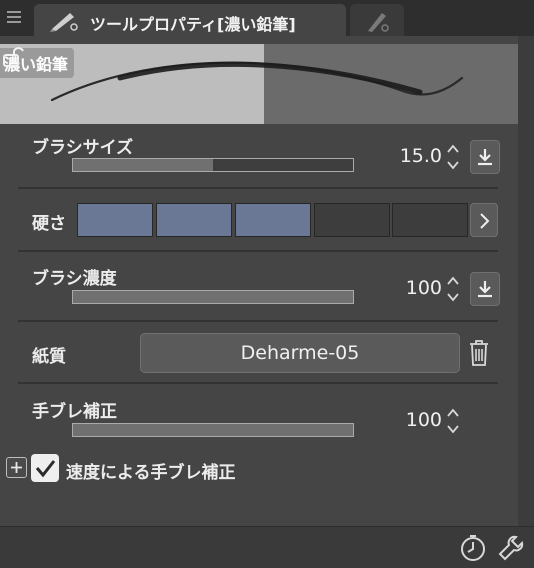 Image resolution: width=534 pixels, height=568 pixels. I want to click on brush-density-fill, so click(213, 297).